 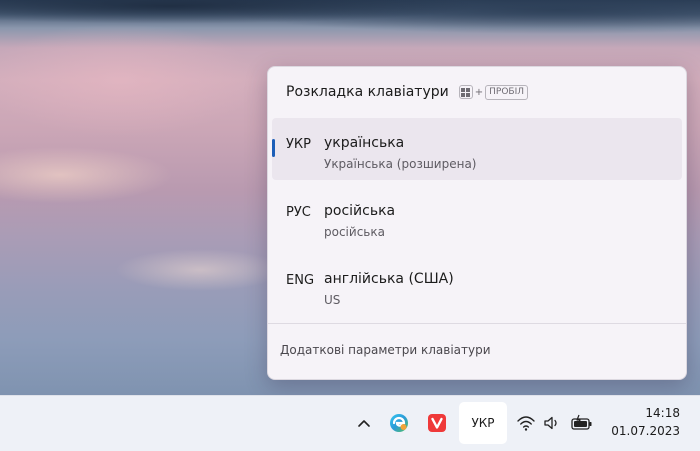 I want to click on more-keyboard-settings-link: Додаткові параметри клавіатури, so click(x=385, y=350).